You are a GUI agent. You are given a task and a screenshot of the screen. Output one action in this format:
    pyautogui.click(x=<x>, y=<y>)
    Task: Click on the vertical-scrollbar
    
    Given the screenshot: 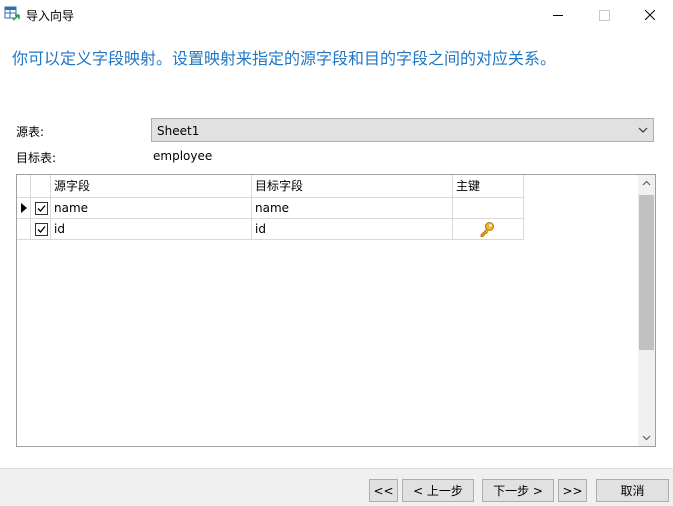 What is the action you would take?
    pyautogui.click(x=646, y=310)
    